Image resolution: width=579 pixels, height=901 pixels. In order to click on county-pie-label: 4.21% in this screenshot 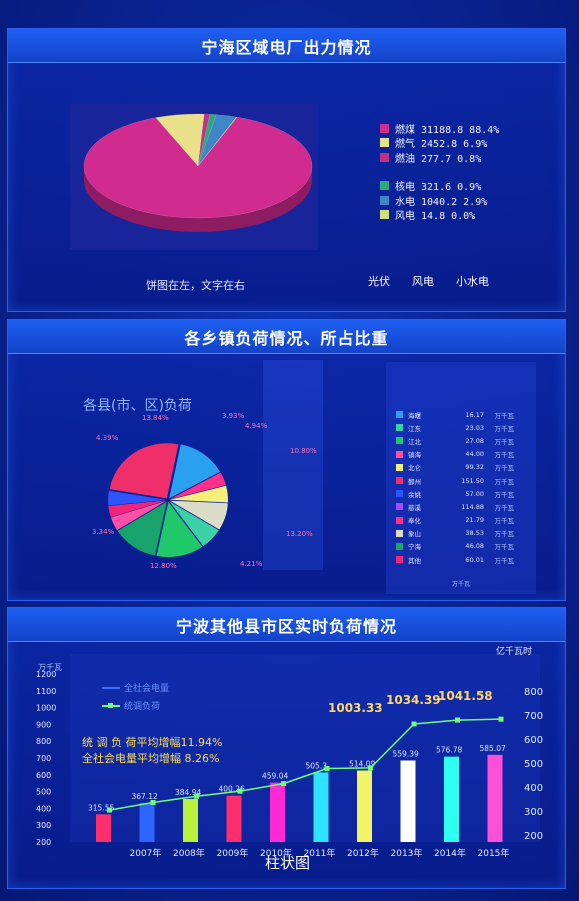, I will do `click(251, 564)`.